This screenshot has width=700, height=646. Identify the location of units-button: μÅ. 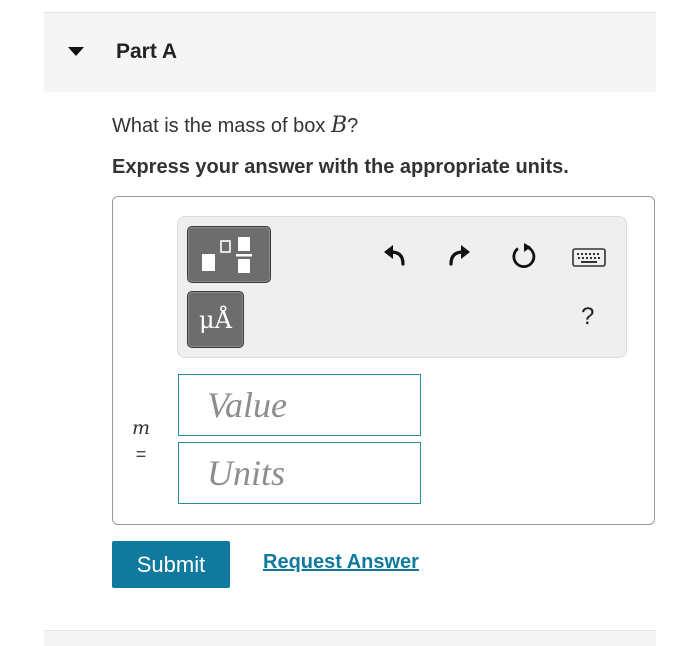
(215, 319).